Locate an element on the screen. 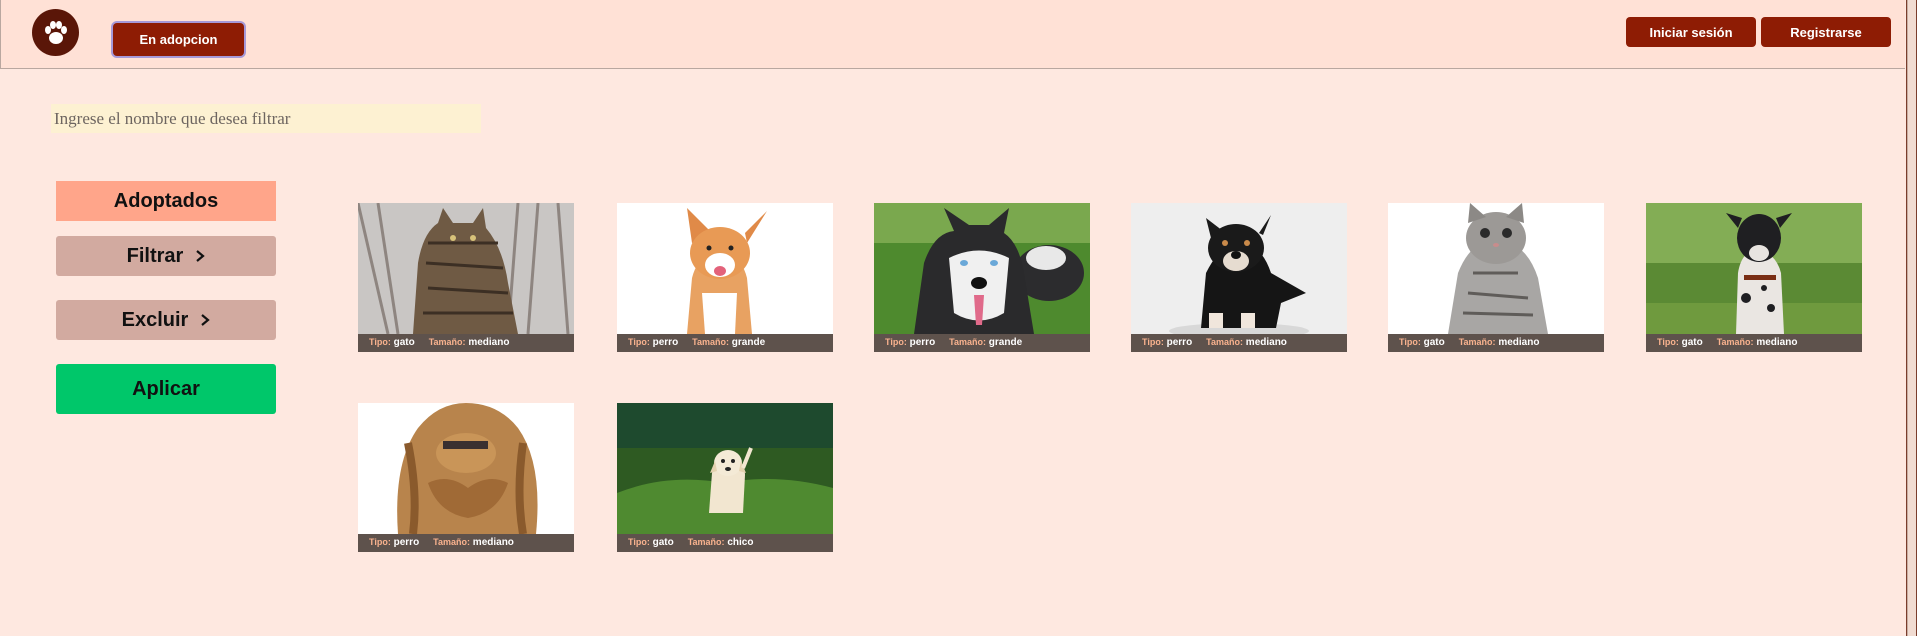  adoptados-button: Adoptados is located at coordinates (166, 201).